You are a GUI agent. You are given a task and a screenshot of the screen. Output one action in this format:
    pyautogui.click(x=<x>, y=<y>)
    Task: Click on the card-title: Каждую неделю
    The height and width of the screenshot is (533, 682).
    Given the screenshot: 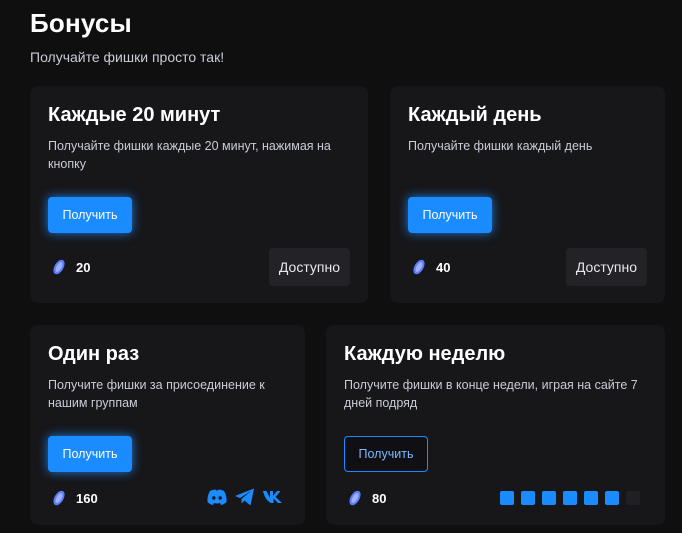 What is the action you would take?
    pyautogui.click(x=425, y=354)
    